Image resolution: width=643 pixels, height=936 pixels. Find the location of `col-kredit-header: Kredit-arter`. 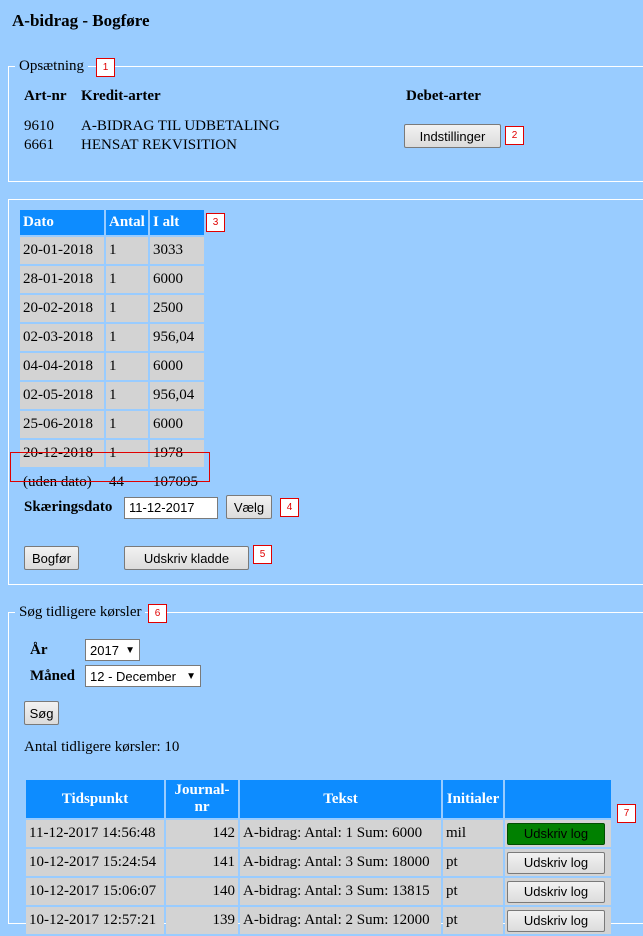

col-kredit-header: Kredit-arter is located at coordinates (121, 96).